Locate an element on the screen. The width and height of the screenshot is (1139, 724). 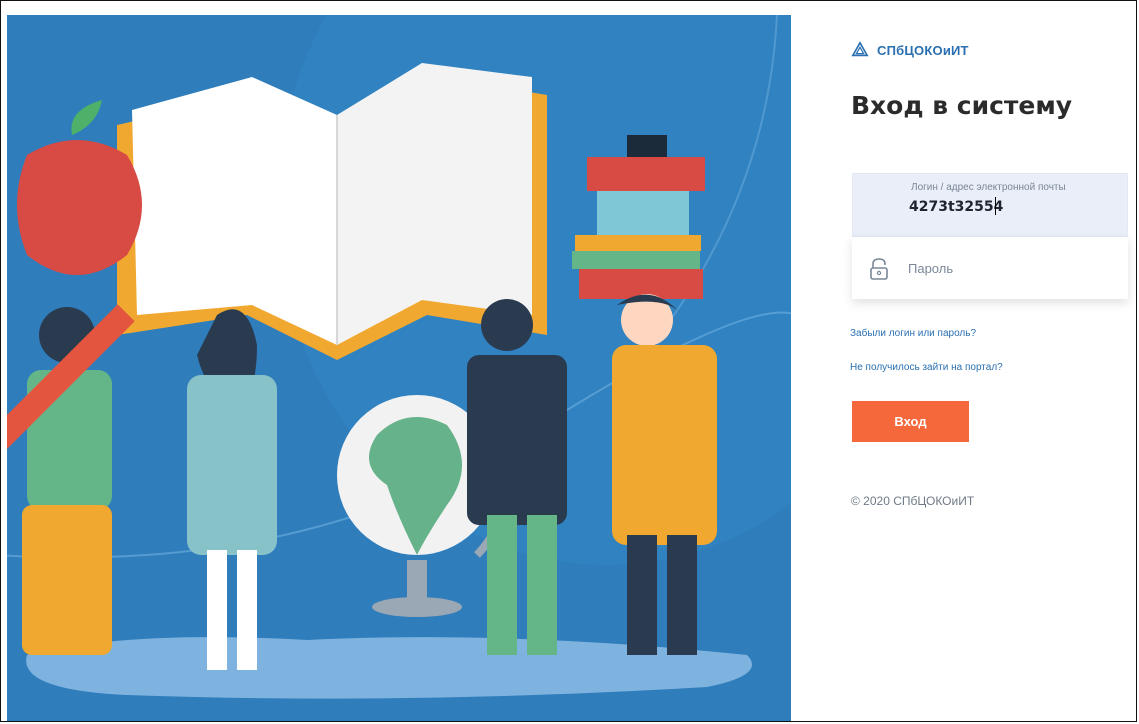
text-caret is located at coordinates (995, 206).